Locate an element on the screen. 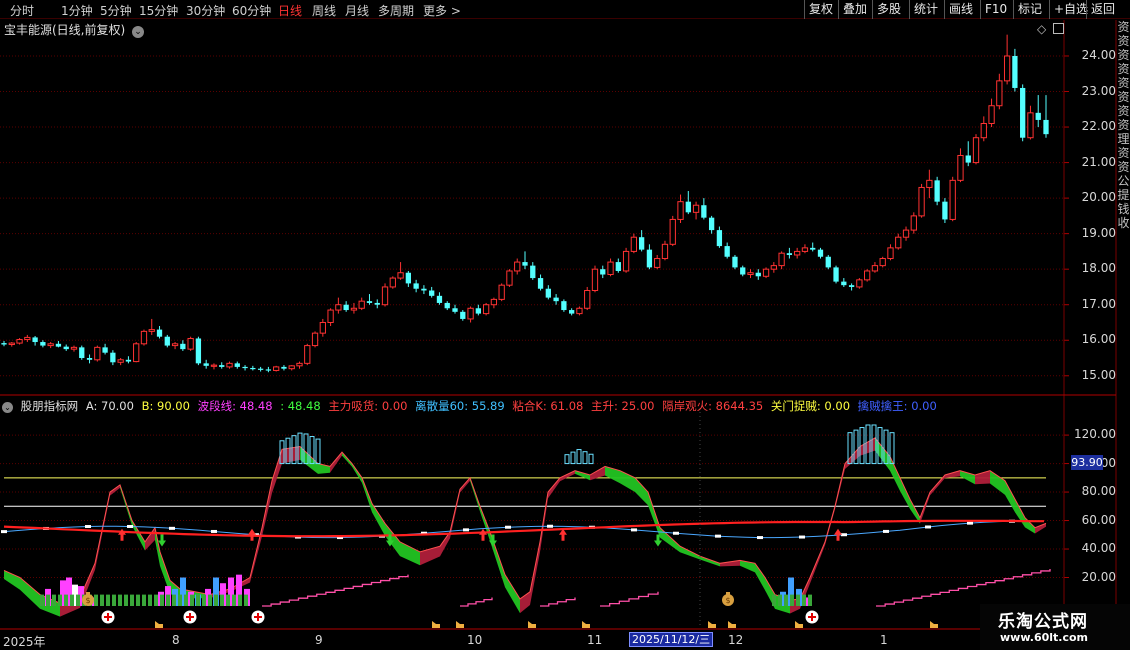  legend-dispersion: 离散量60: 55.89 is located at coordinates (460, 406).